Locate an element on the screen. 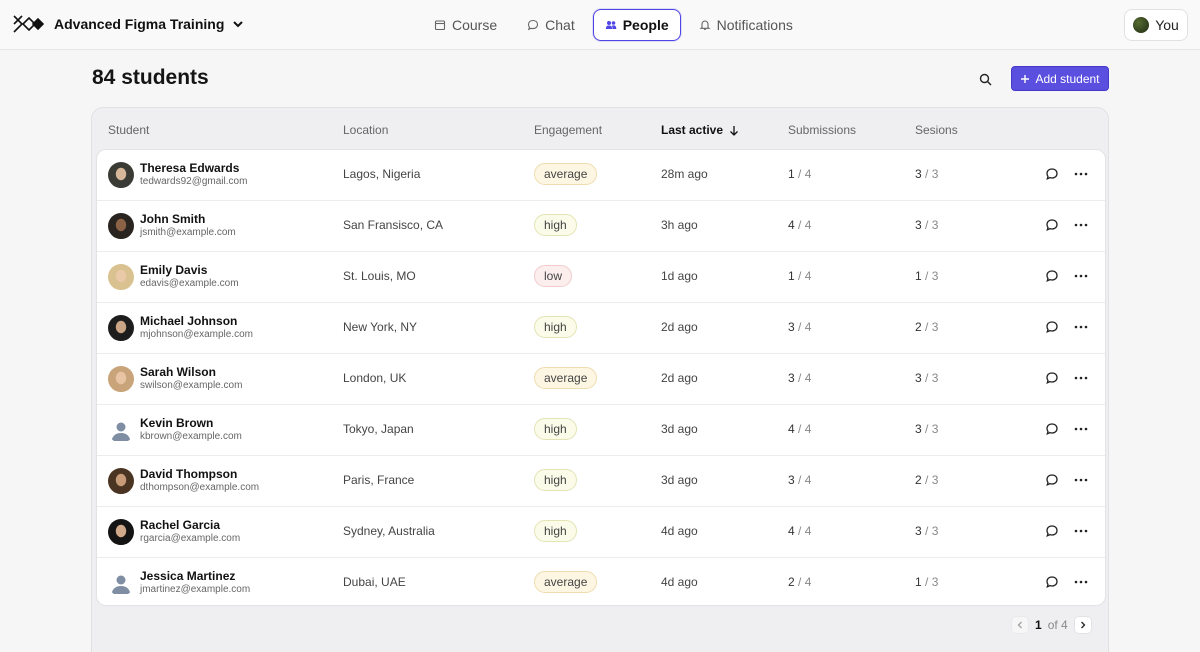 The width and height of the screenshot is (1200, 652). column-last-active-label: Last active is located at coordinates (692, 130).